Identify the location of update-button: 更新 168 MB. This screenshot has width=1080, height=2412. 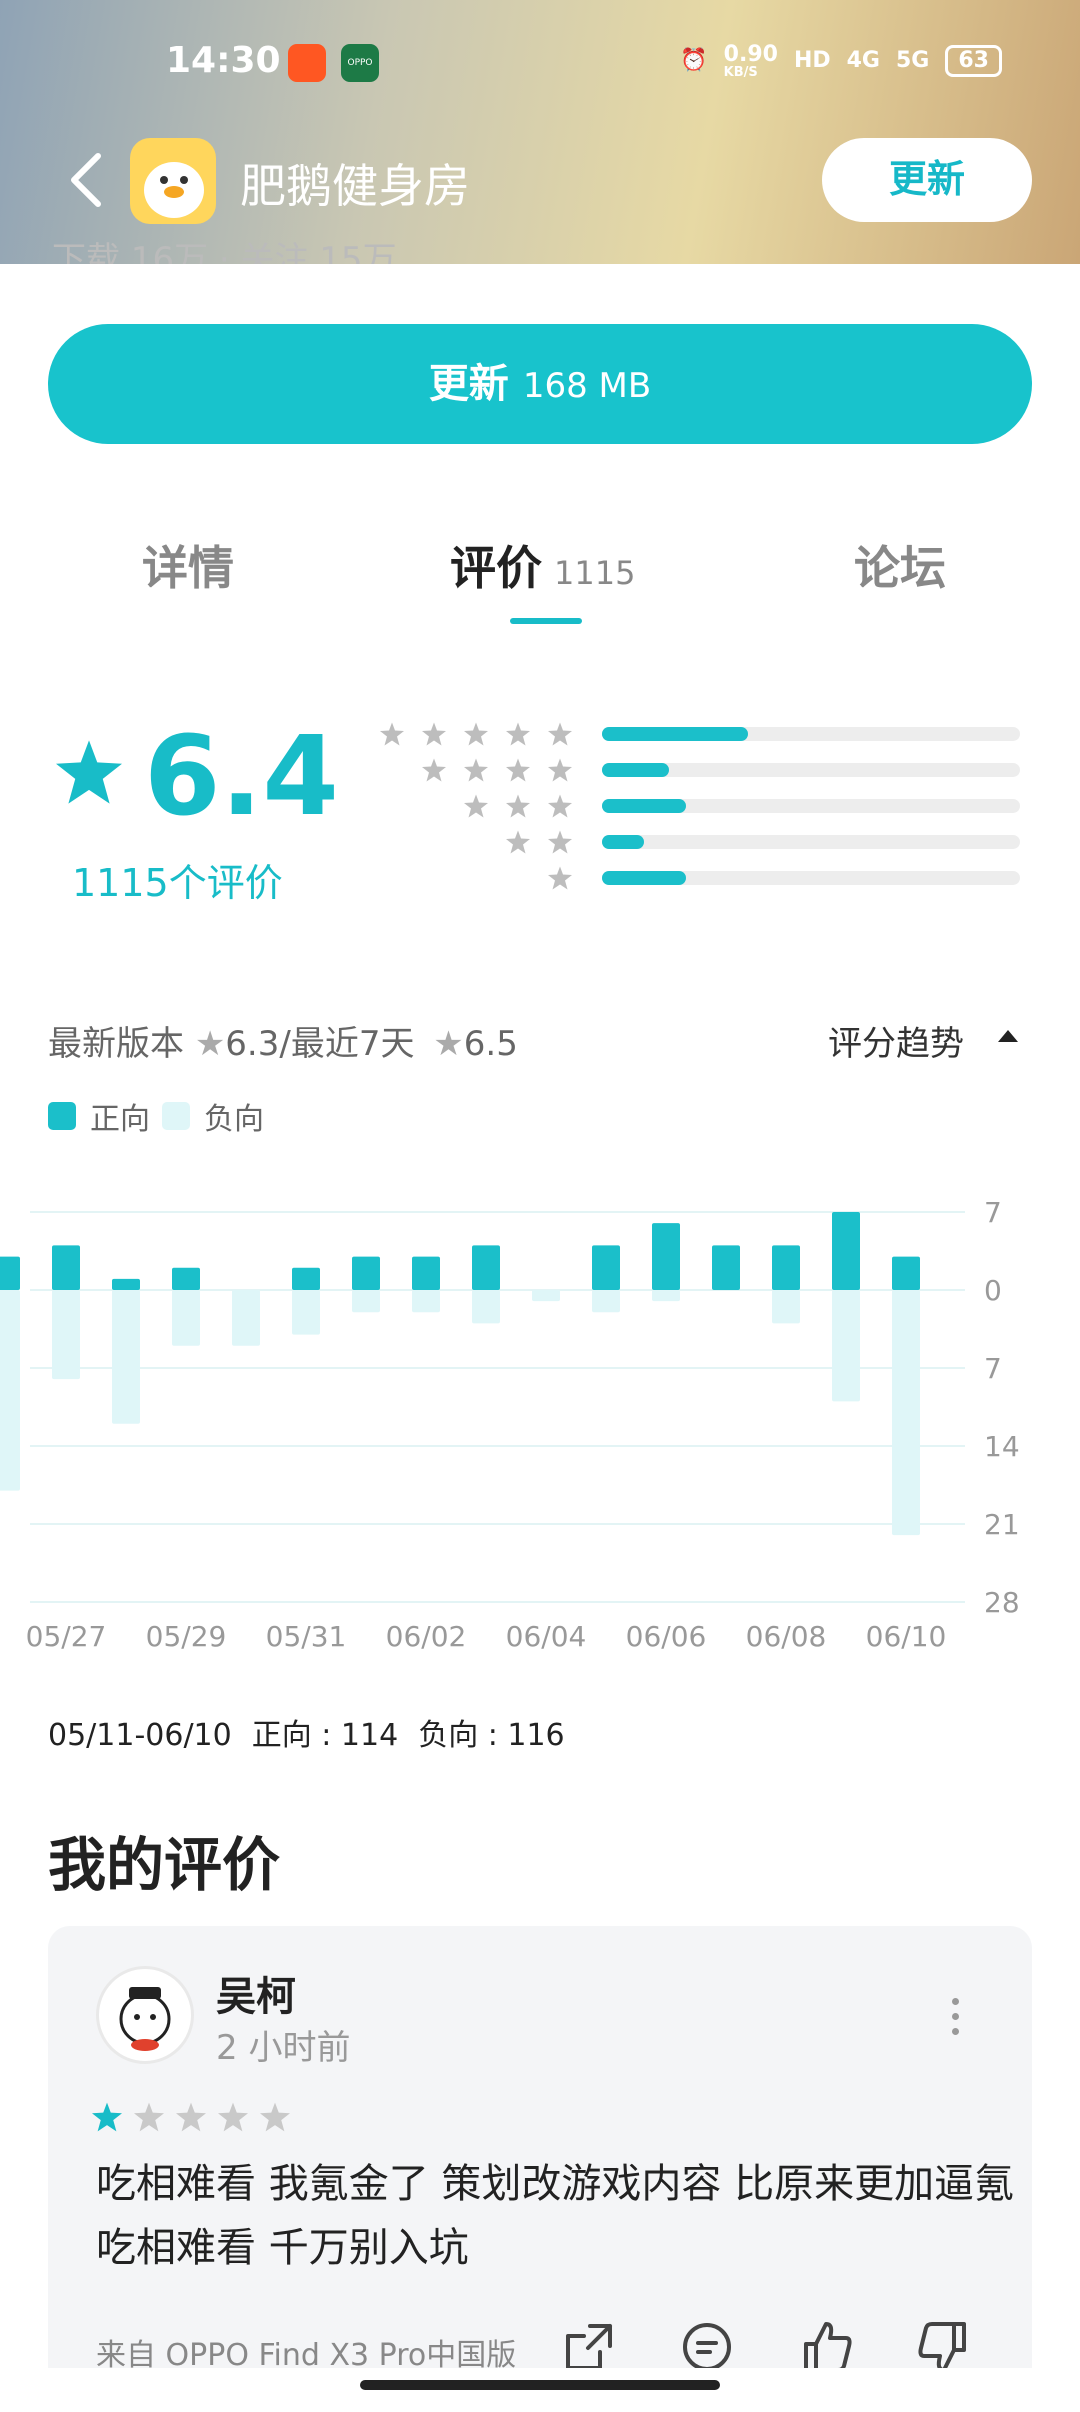
(540, 384).